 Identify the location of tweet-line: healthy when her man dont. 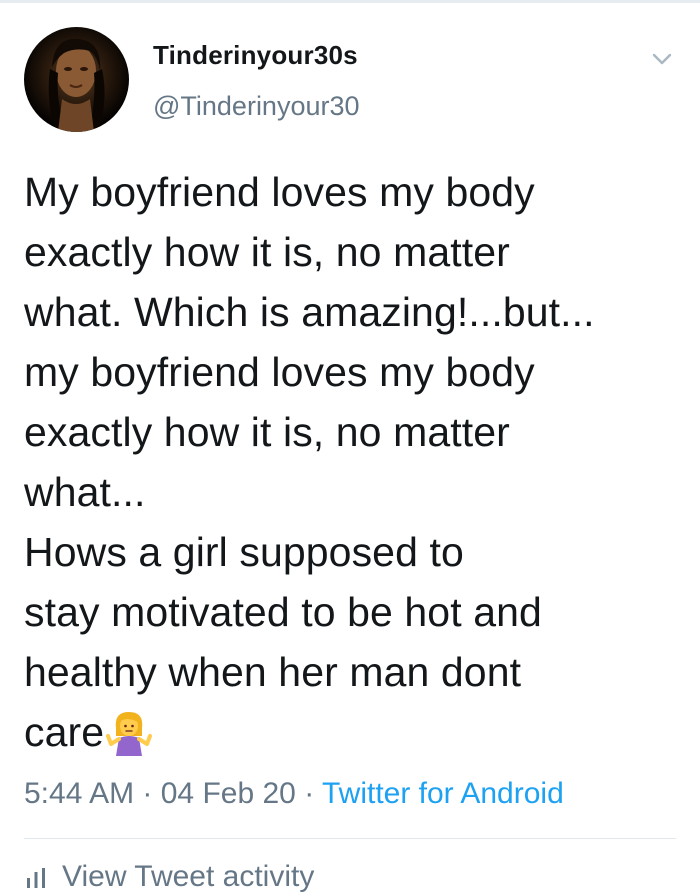
(273, 672).